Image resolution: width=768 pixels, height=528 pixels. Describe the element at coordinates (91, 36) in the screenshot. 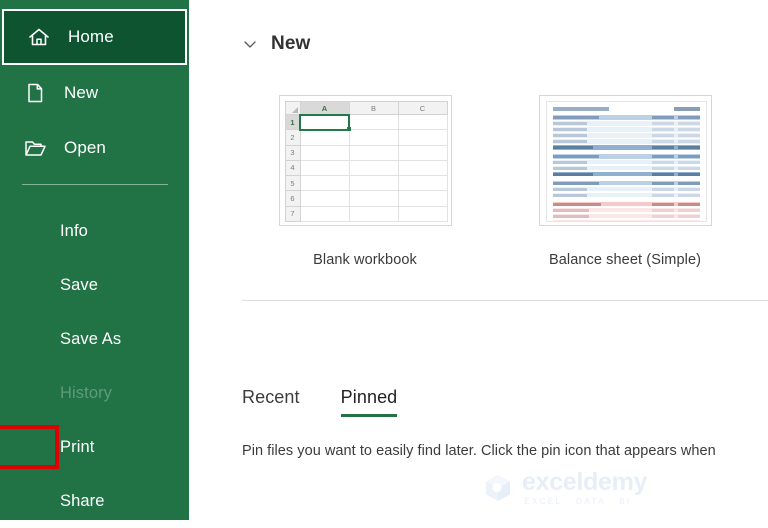

I see `sidebar-item-label: Home` at that location.